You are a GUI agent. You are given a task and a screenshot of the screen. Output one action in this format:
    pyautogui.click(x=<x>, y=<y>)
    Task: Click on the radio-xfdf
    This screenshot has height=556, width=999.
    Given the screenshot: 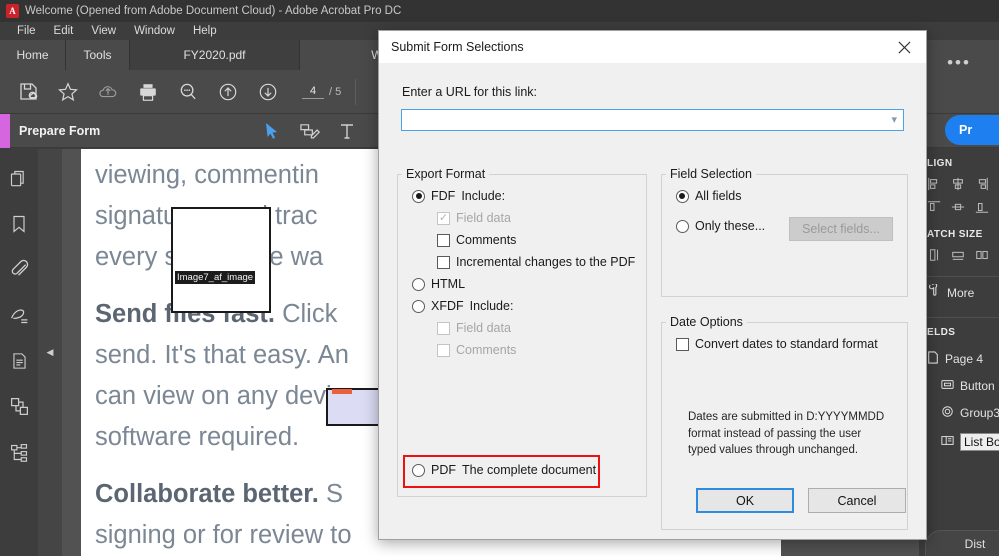 What is the action you would take?
    pyautogui.click(x=418, y=306)
    